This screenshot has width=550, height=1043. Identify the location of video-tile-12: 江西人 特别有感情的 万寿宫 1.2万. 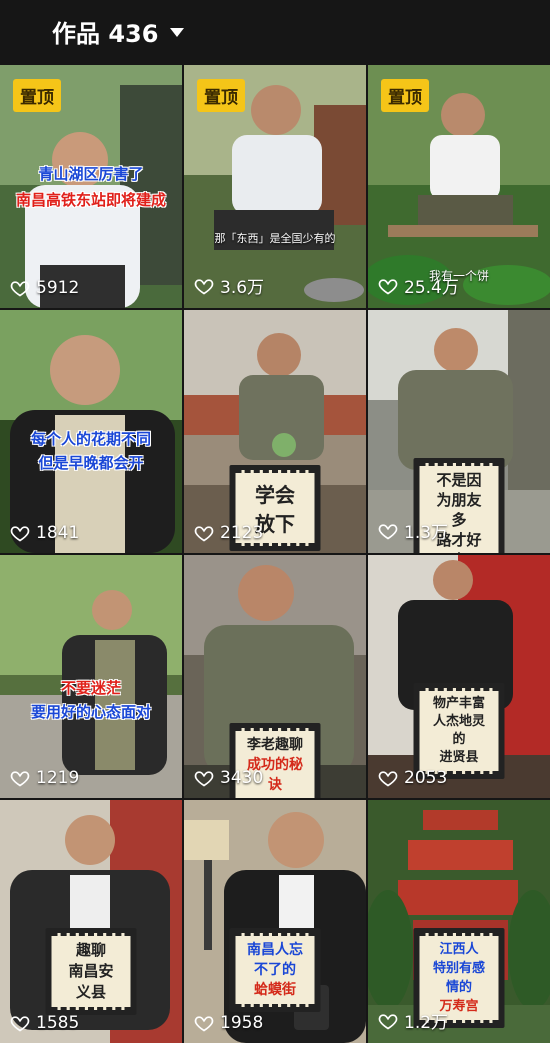
(459, 921).